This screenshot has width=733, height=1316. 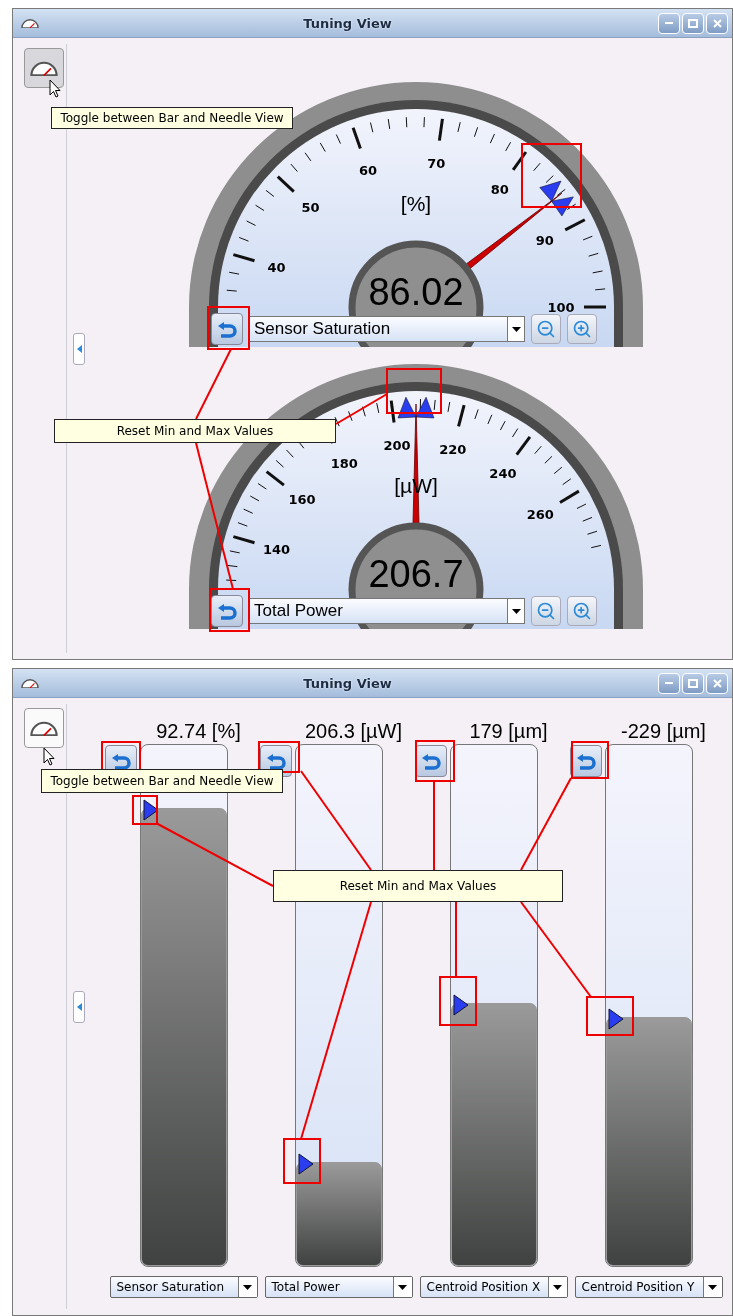 I want to click on bar-reading: 92.74 [%], so click(x=198, y=731).